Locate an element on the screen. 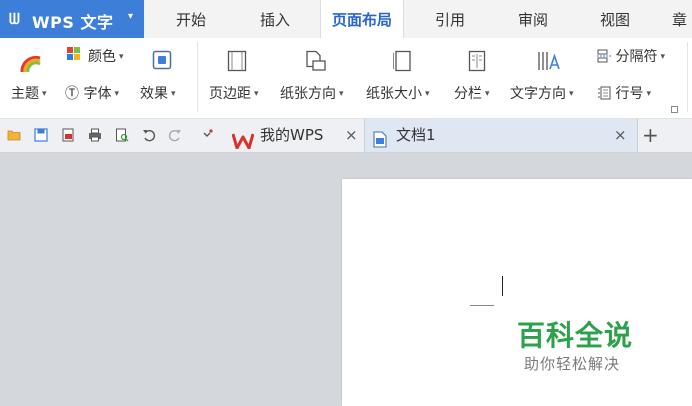 Image resolution: width=692 pixels, height=406 pixels. theme-button: 主题 ▾ is located at coordinates (29, 93).